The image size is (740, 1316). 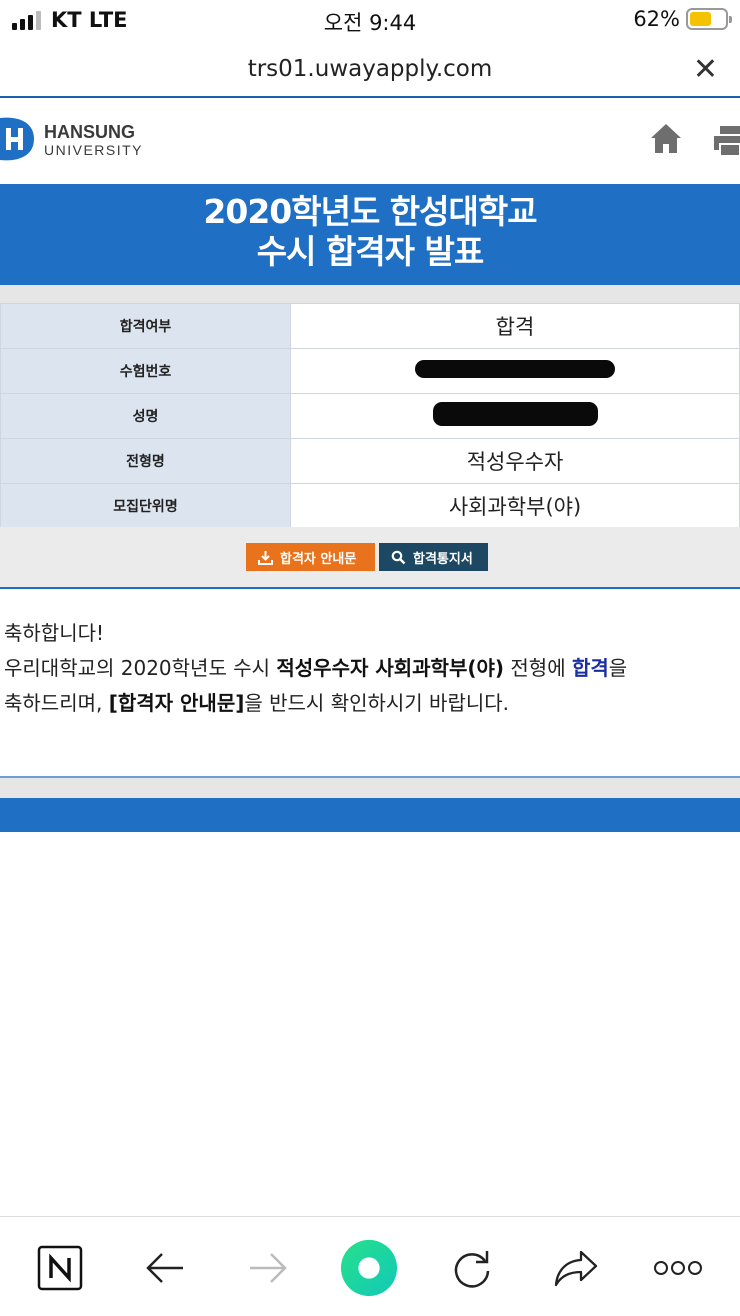 I want to click on refresh-icon, so click(x=472, y=1269).